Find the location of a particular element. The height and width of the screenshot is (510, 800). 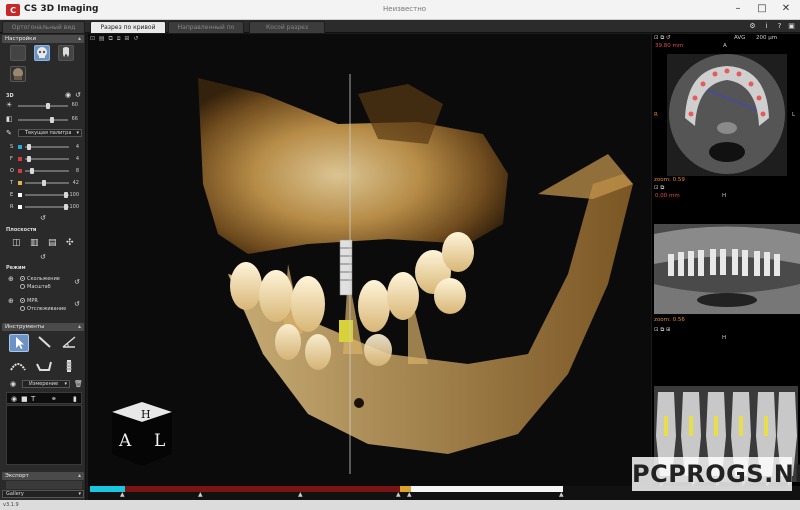

select-tool is located at coordinates (19, 343).